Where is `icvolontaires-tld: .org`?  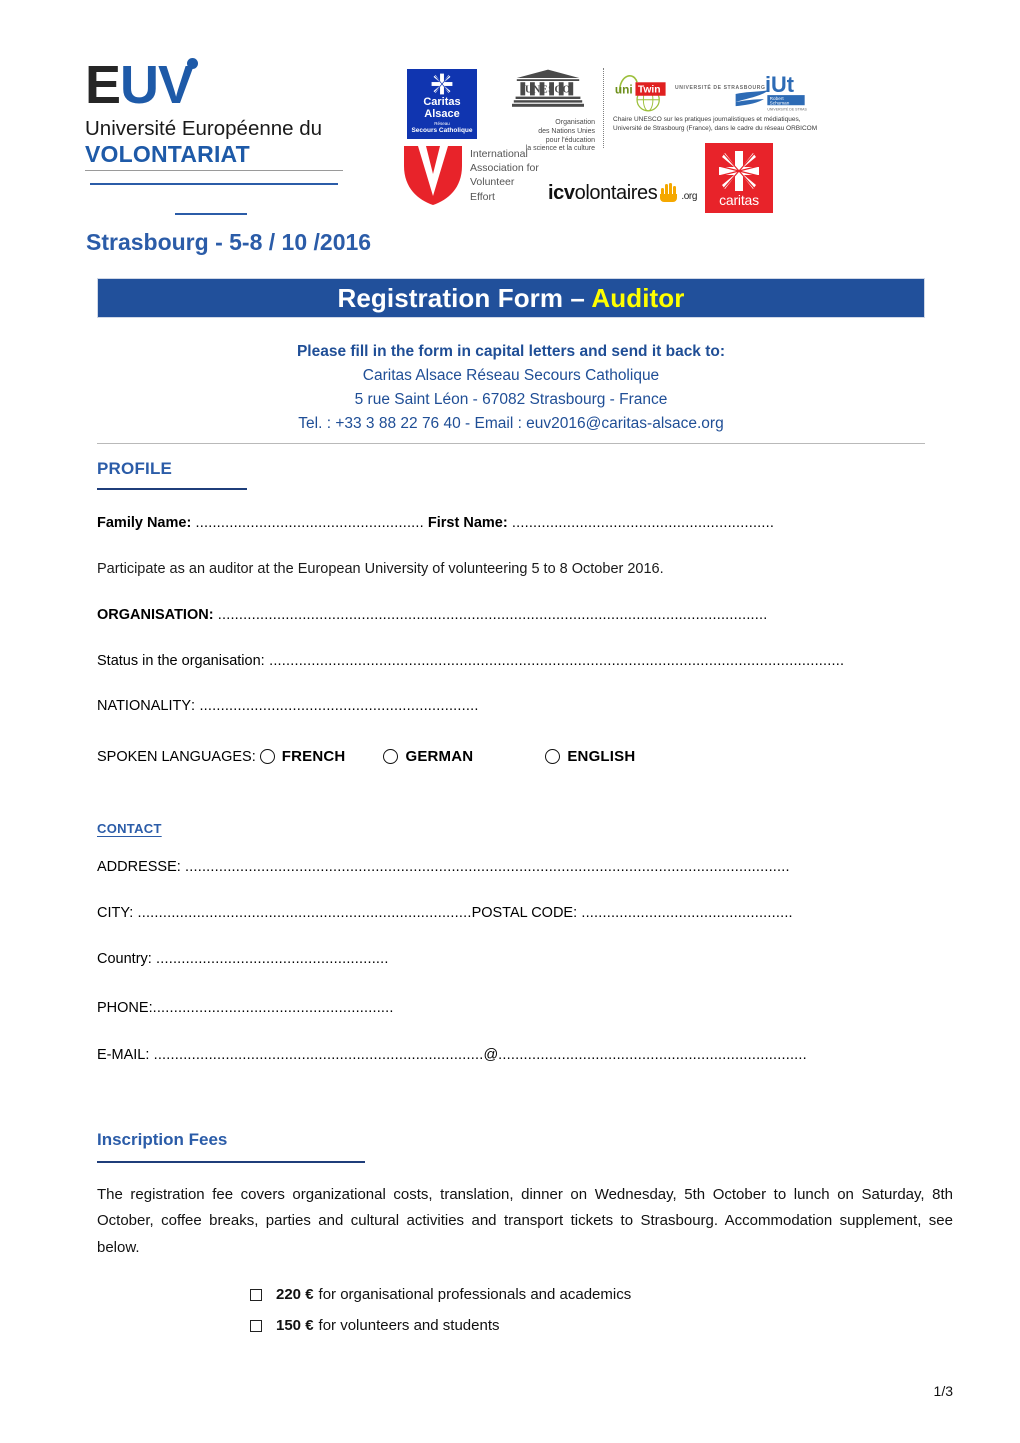 icvolontaires-tld: .org is located at coordinates (689, 196).